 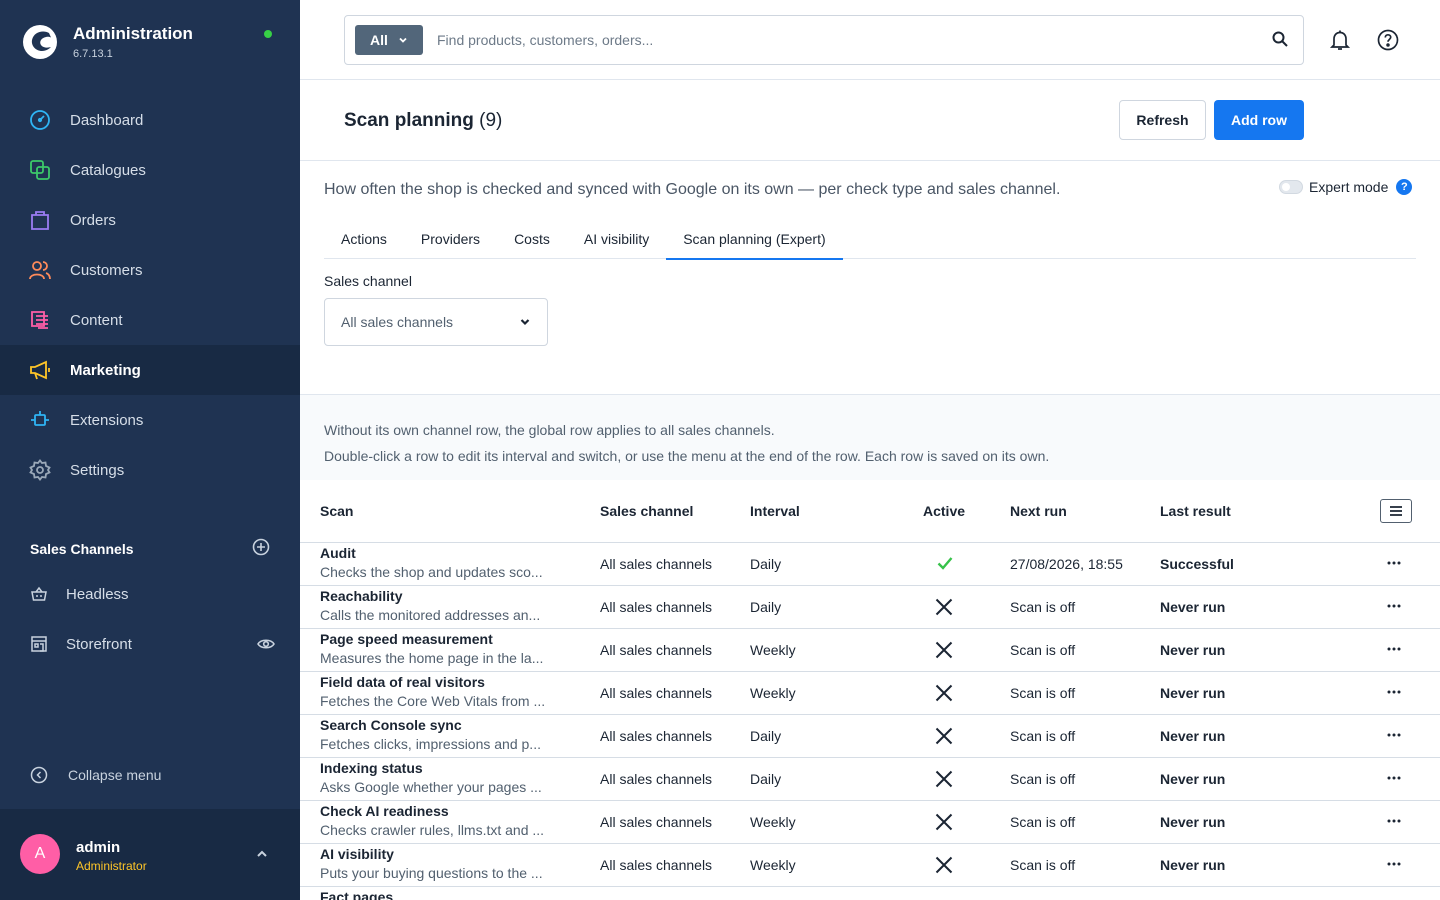 What do you see at coordinates (1404, 187) in the screenshot?
I see `expert-help-icon: ?` at bounding box center [1404, 187].